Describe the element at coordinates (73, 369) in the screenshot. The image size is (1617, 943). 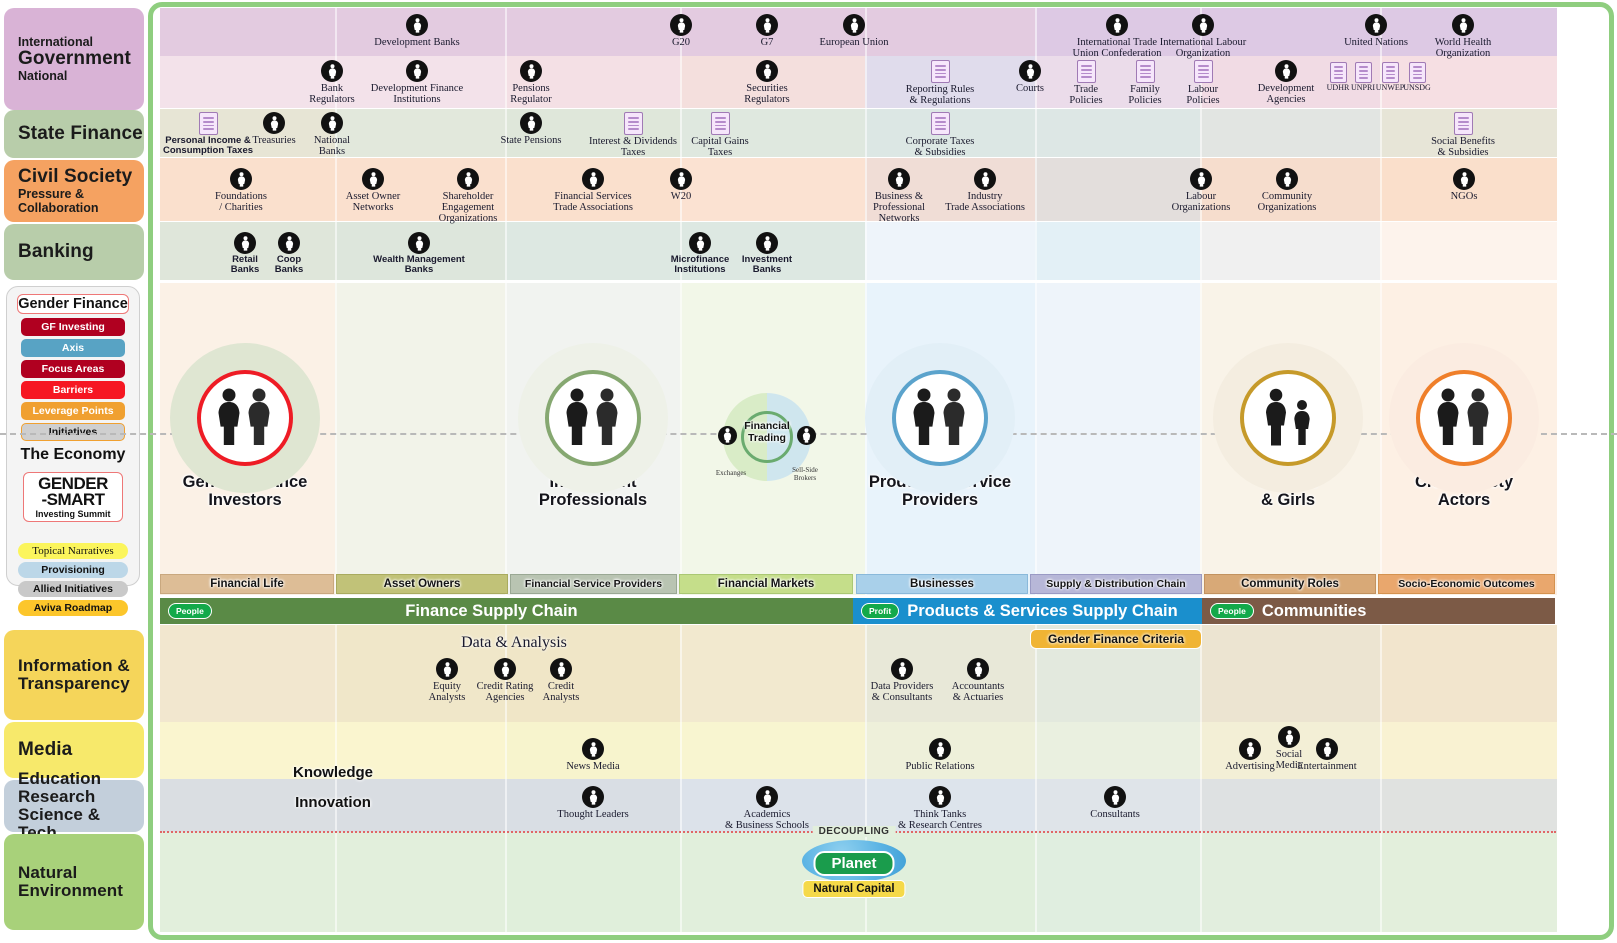
I see `legend-chip-focus-areas: Focus Areas` at that location.